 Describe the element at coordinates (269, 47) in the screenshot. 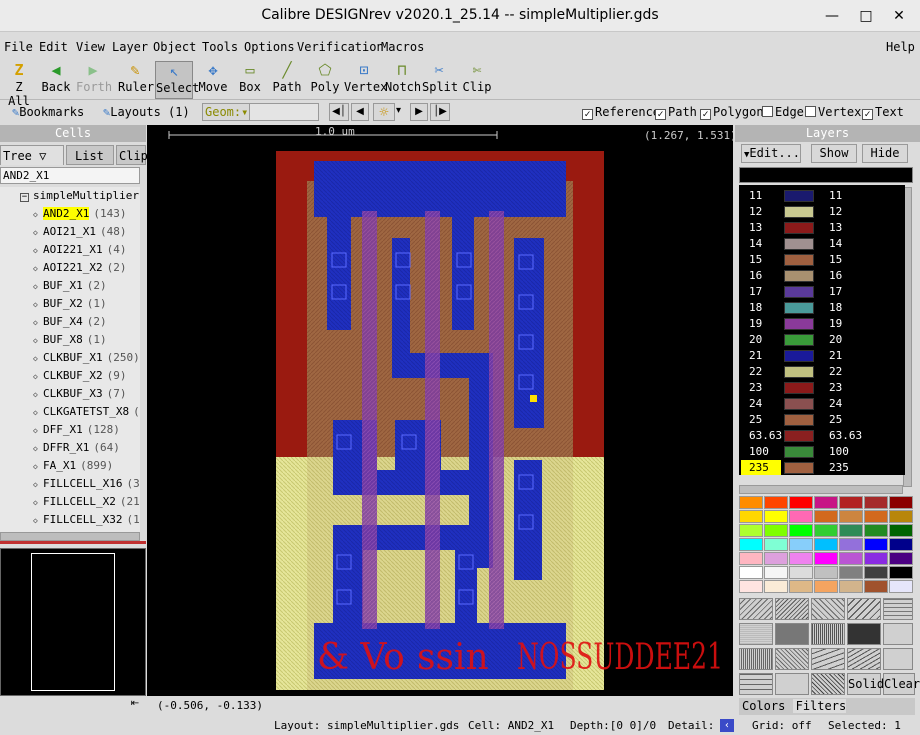

I see `menu-options: Options` at that location.